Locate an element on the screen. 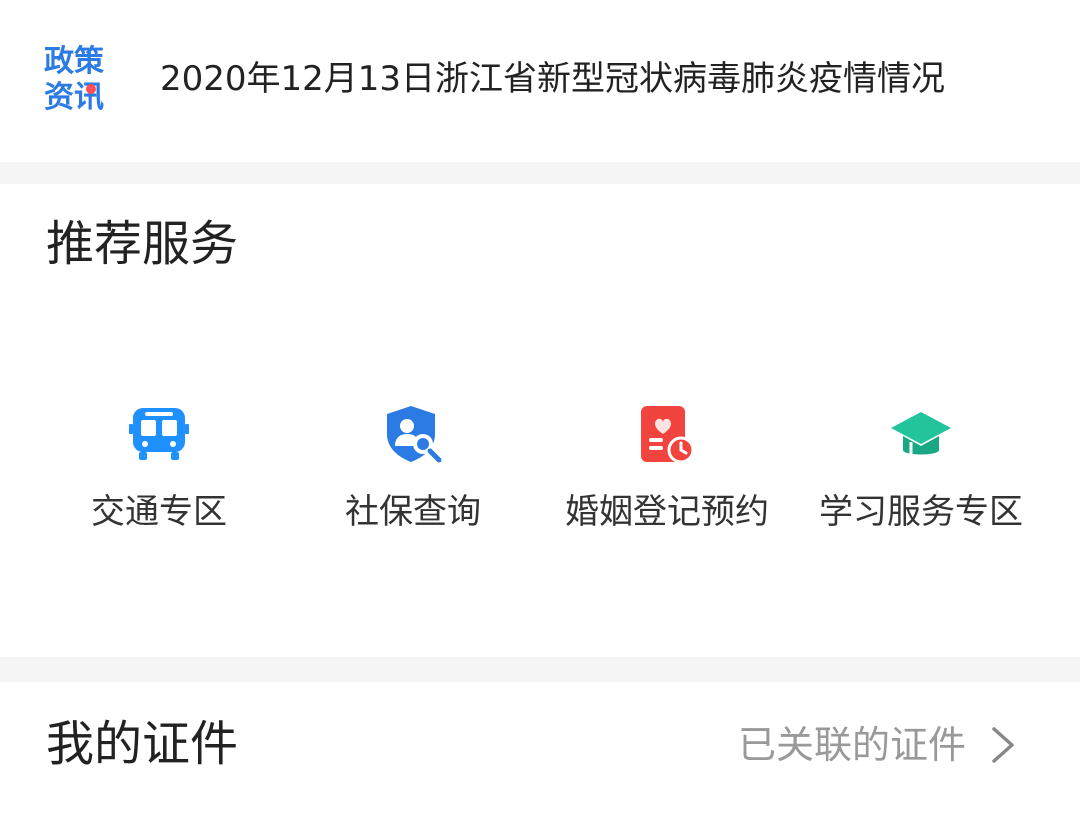  services-title: 推荐服务 is located at coordinates (142, 244).